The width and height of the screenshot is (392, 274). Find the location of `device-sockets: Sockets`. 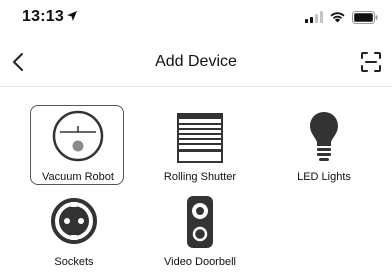

device-sockets: Sockets is located at coordinates (74, 233).